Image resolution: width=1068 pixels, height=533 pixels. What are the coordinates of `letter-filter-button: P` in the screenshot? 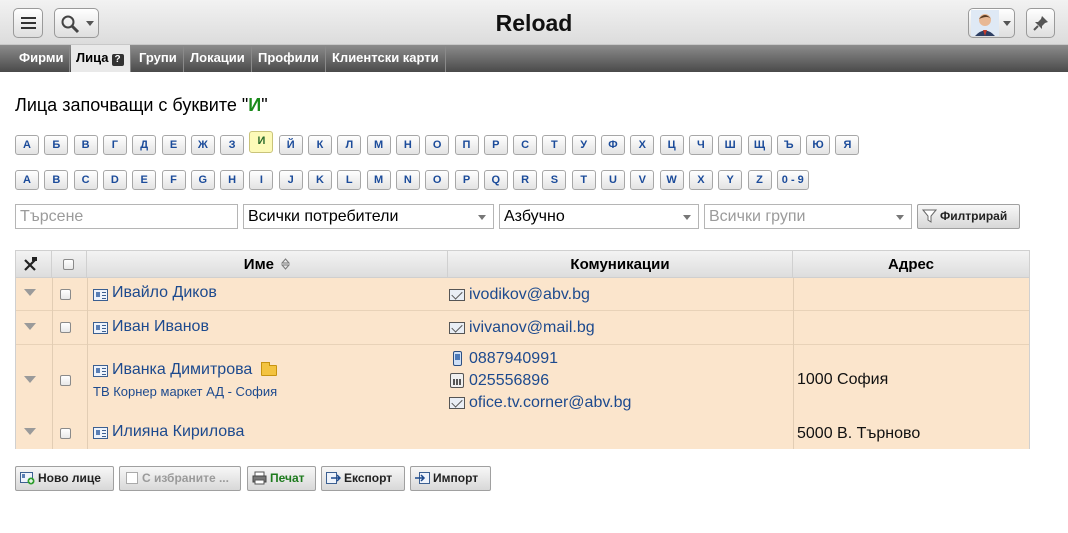 It's located at (466, 180).